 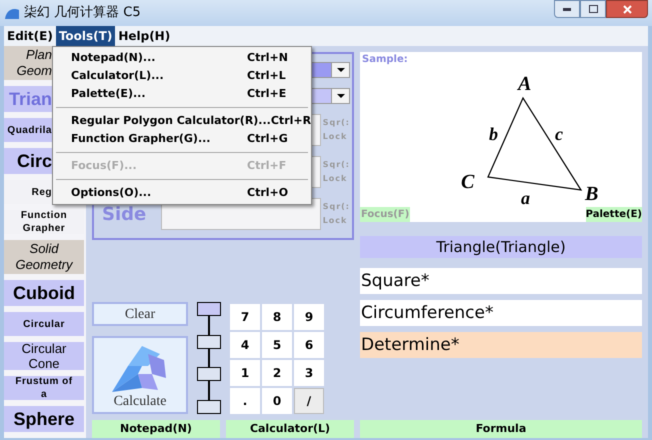 I want to click on sidebar-item: Circular, so click(x=44, y=324).